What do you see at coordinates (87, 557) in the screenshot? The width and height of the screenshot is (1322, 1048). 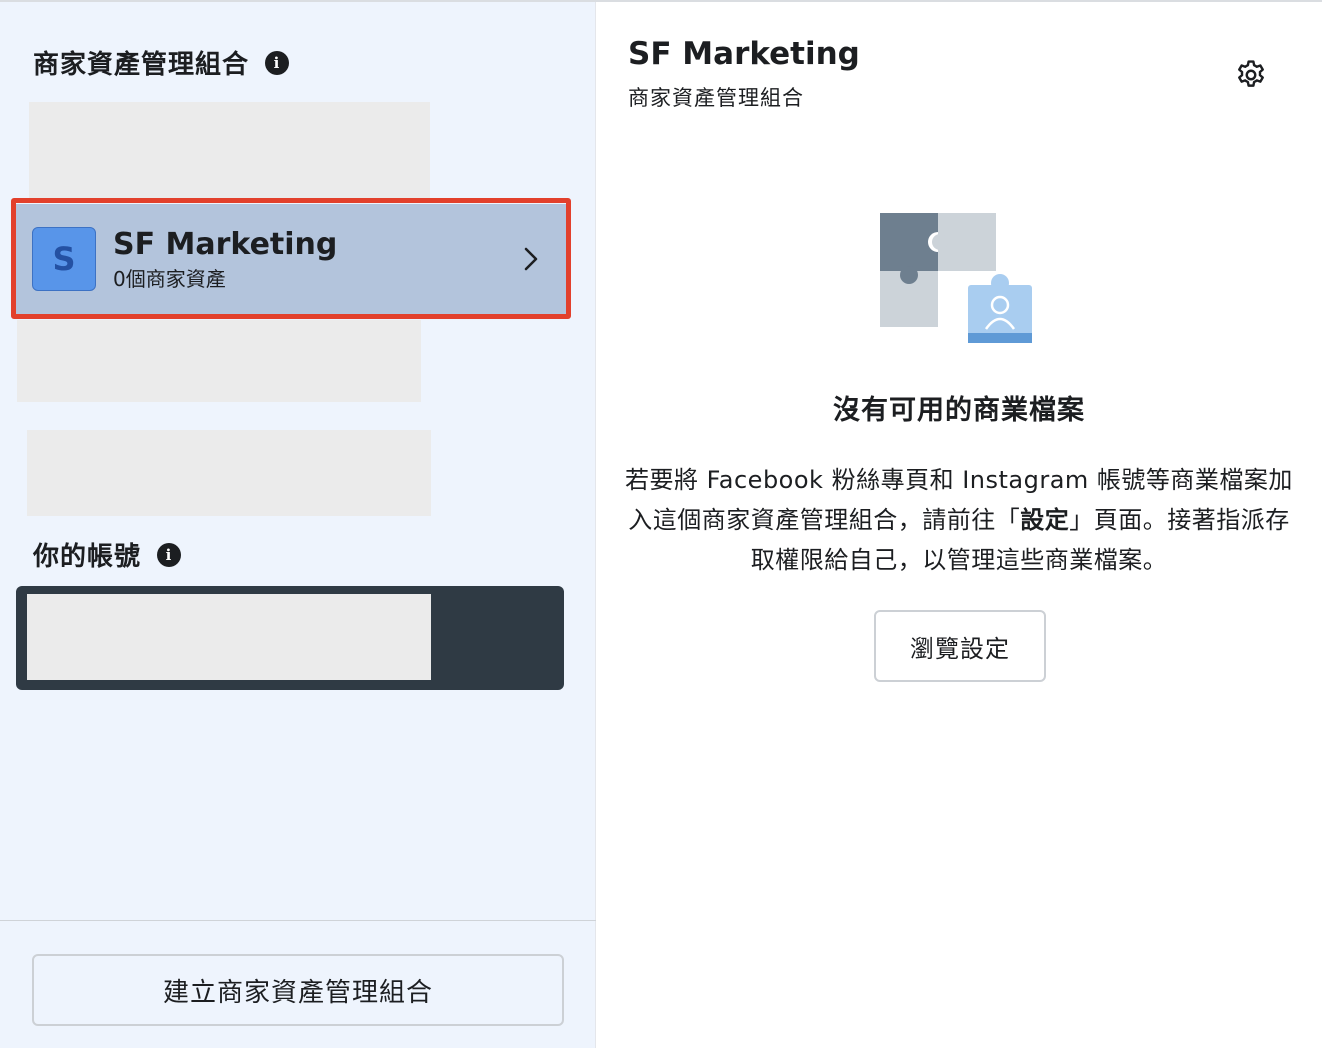 I see `your-account-heading-text: 你的帳號` at bounding box center [87, 557].